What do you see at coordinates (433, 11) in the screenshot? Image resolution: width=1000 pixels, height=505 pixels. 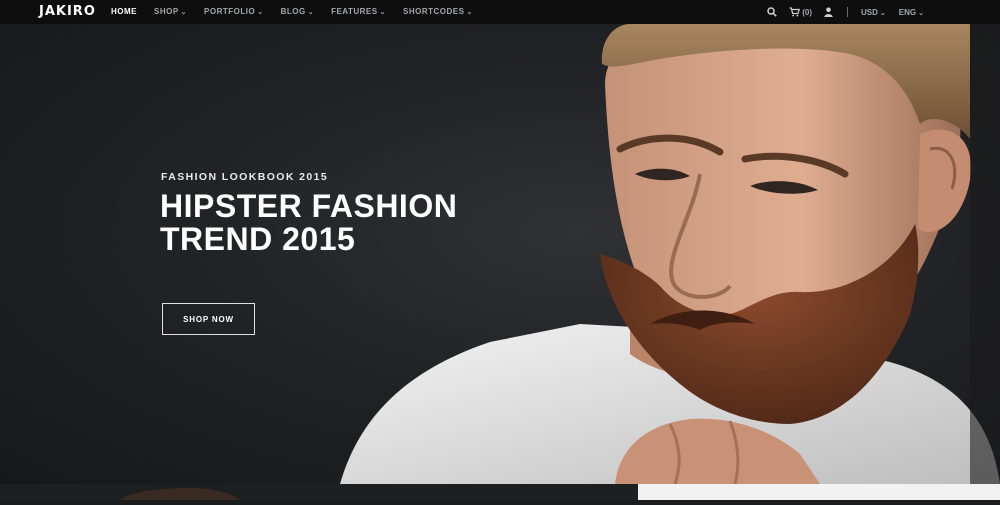 I see `nav-item-shortcodes-label: SHORTCODES` at bounding box center [433, 11].